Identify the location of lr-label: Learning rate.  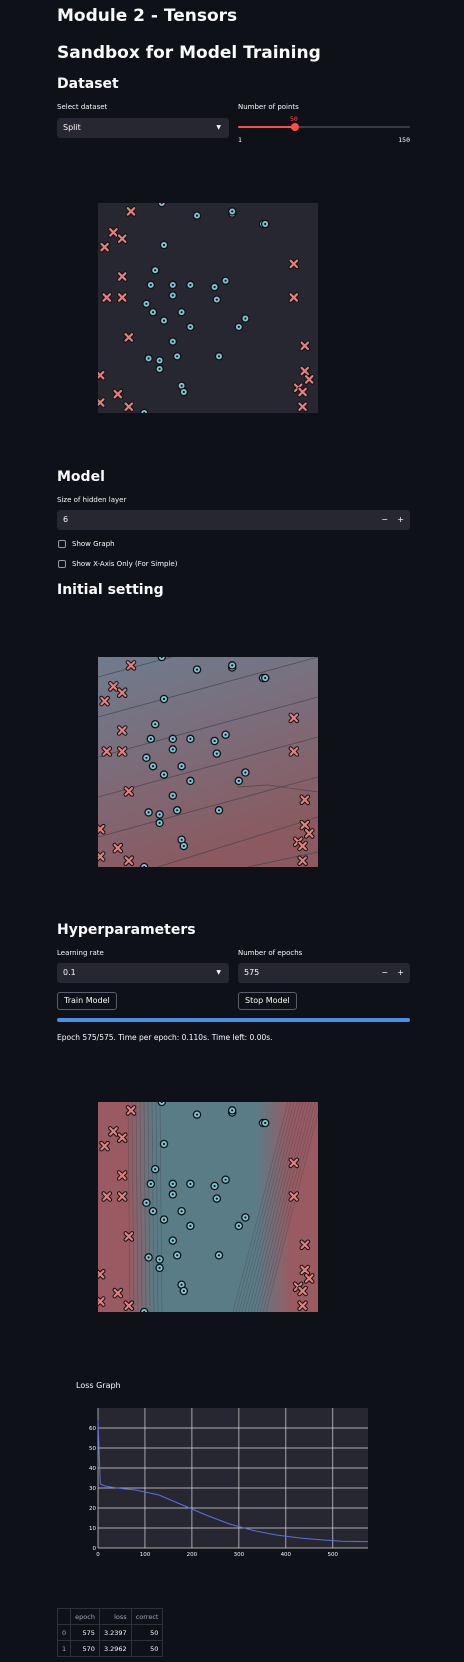
(80, 953).